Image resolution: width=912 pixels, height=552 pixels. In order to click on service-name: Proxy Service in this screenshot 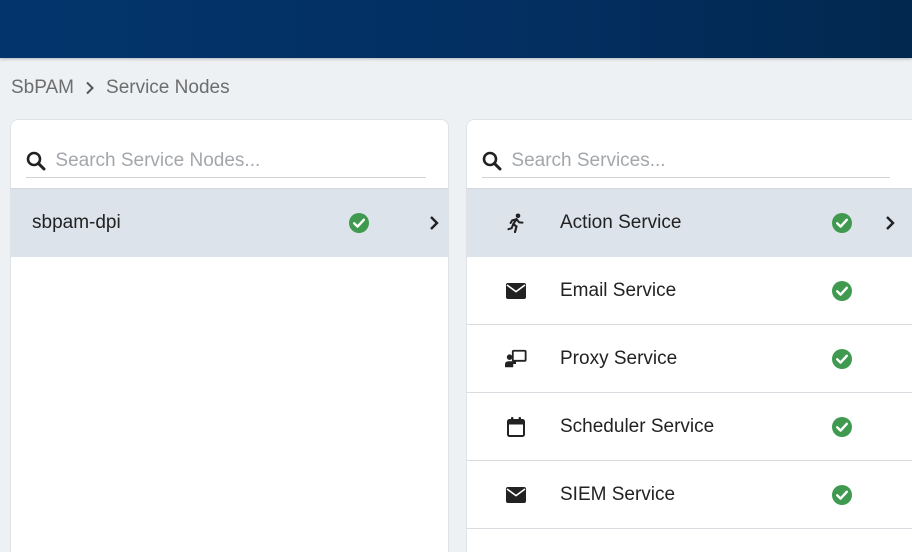, I will do `click(619, 358)`.